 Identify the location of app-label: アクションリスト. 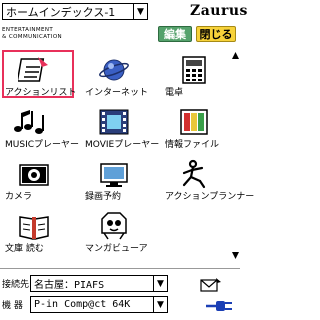
(41, 93).